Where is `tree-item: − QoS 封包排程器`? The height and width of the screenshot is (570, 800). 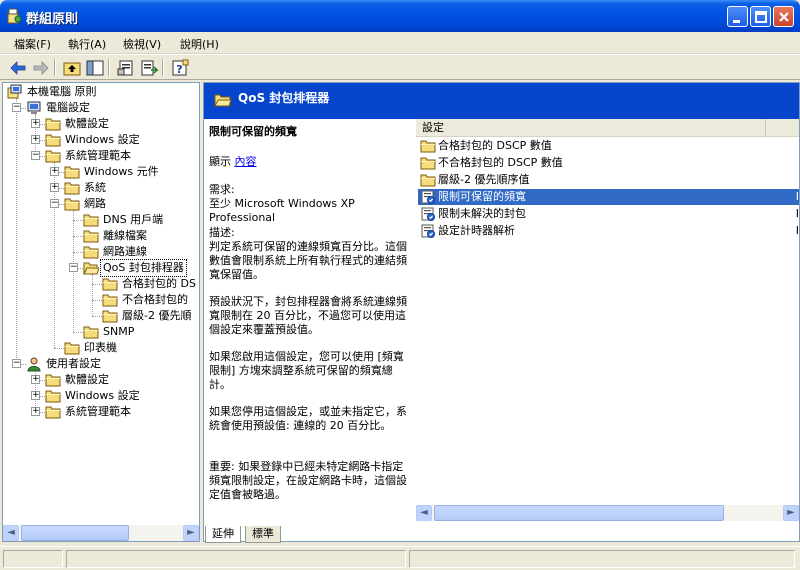 tree-item: − QoS 封包排程器 is located at coordinates (101, 268).